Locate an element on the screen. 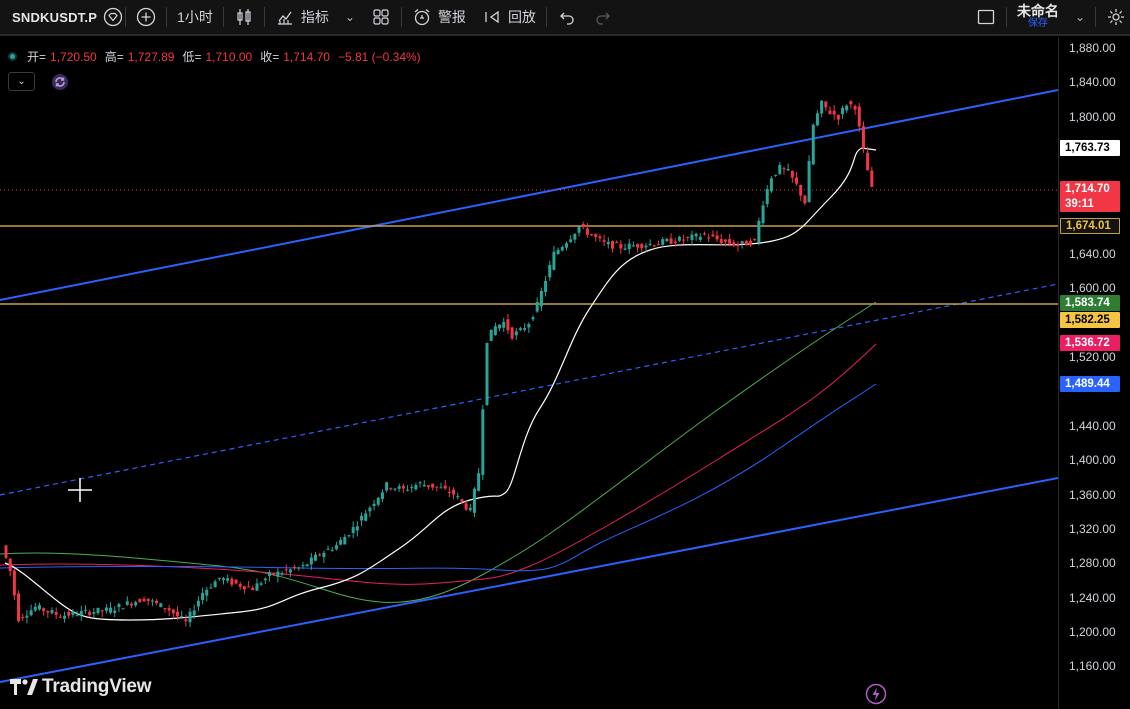 The image size is (1130, 709). symbol-label: SNDKUSDT.P is located at coordinates (55, 17).